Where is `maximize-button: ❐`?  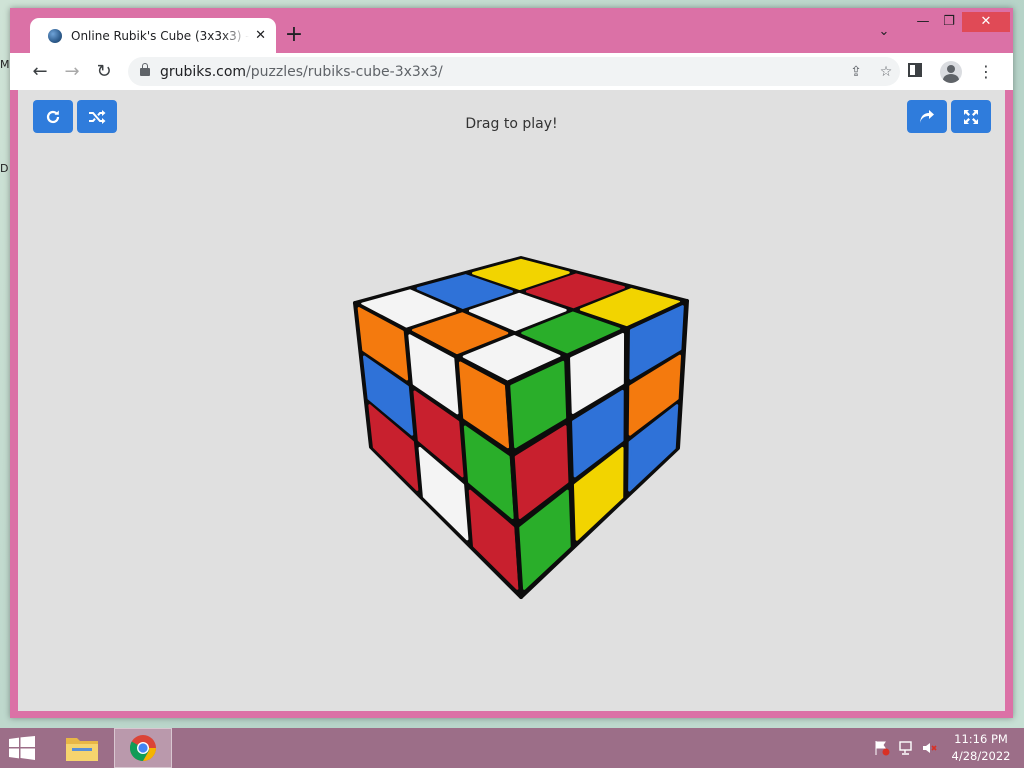 maximize-button: ❐ is located at coordinates (949, 22).